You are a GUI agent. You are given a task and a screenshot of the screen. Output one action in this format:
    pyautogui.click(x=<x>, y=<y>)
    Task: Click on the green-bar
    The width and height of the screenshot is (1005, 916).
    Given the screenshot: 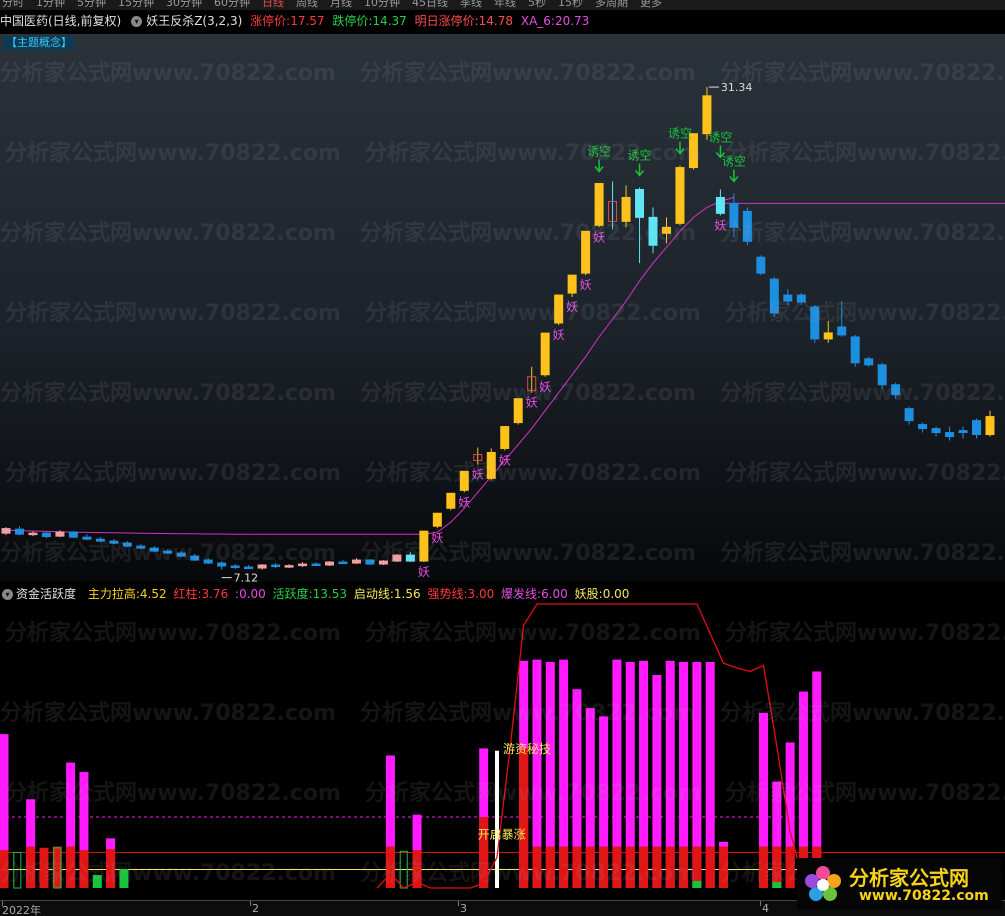 What is the action you would take?
    pyautogui.click(x=697, y=884)
    